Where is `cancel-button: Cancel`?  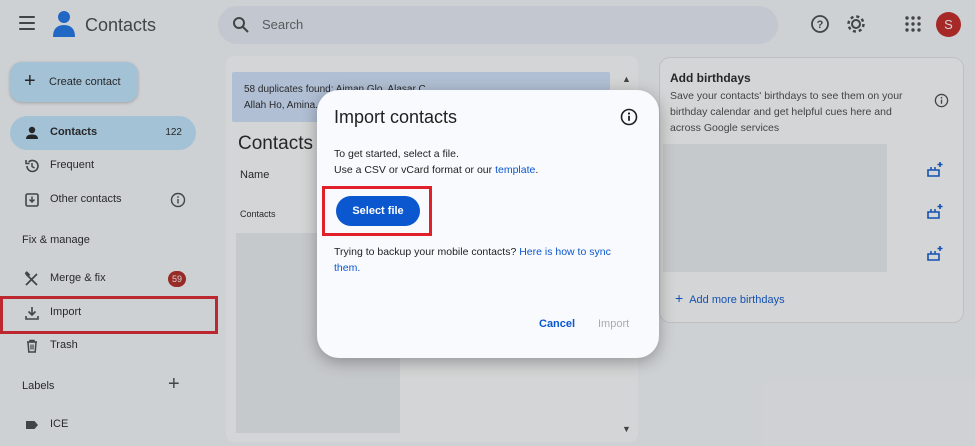
cancel-button: Cancel is located at coordinates (557, 324).